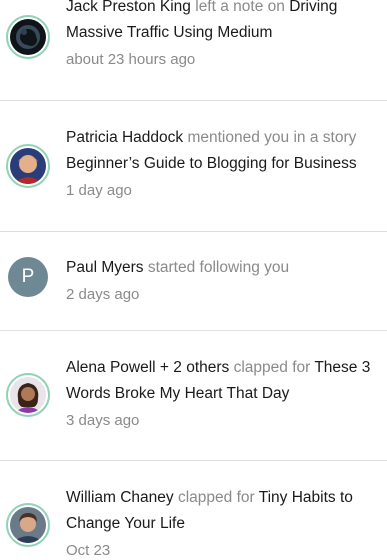 This screenshot has width=387, height=560. I want to click on timestamp: about 23 hours ago, so click(131, 59).